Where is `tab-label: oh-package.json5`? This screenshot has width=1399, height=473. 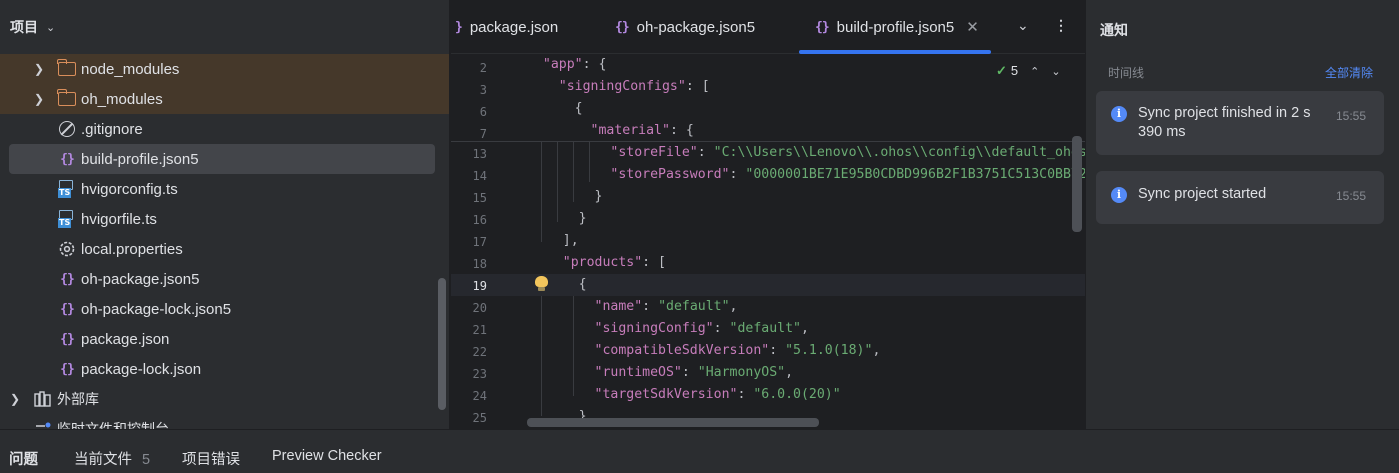
tab-label: oh-package.json5 is located at coordinates (696, 27).